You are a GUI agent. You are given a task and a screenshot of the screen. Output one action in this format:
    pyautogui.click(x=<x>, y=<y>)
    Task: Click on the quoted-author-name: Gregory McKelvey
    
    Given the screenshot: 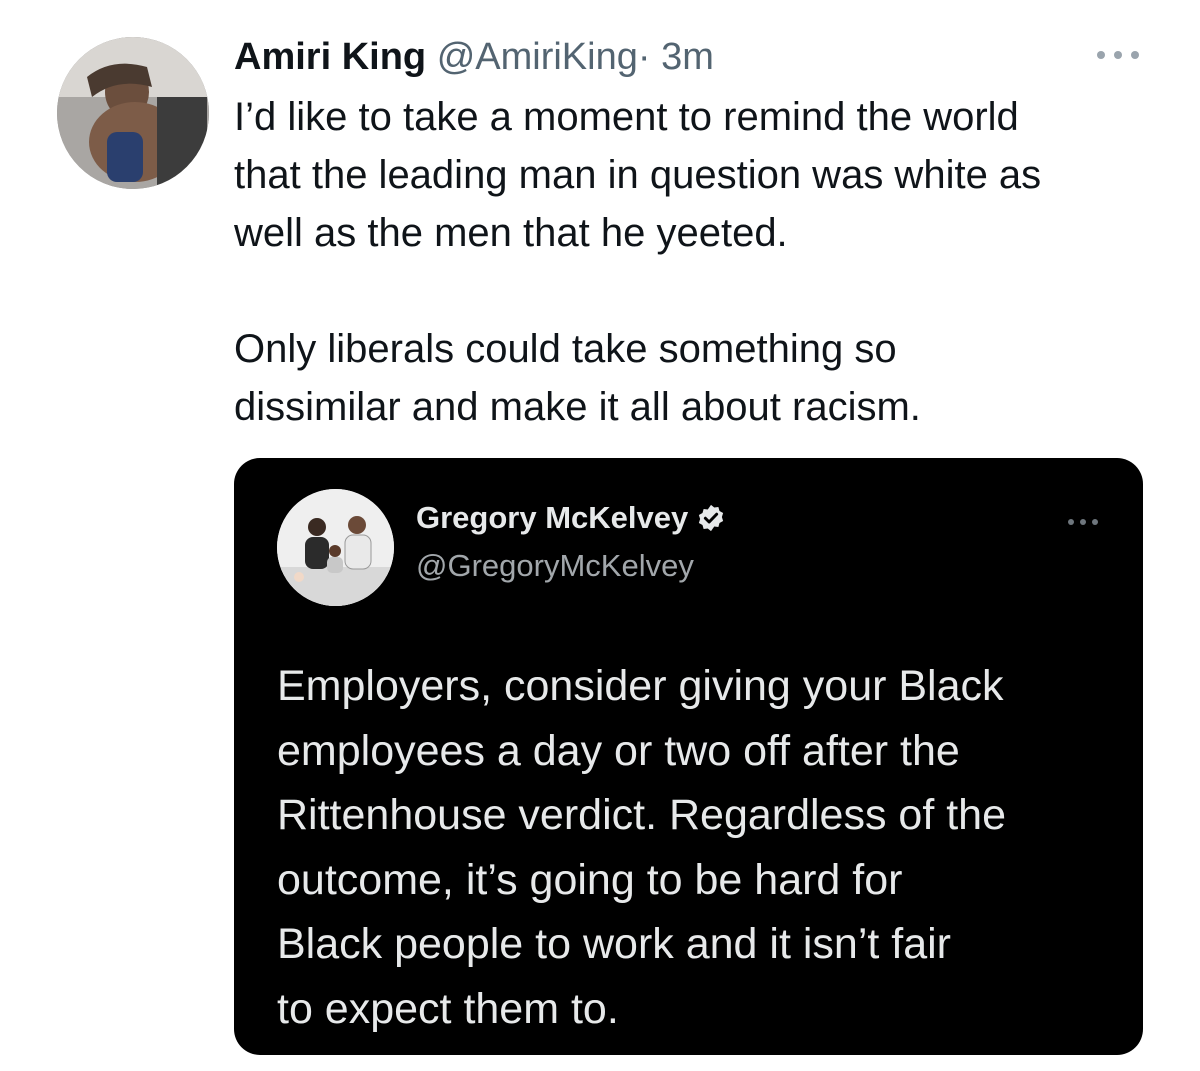 What is the action you would take?
    pyautogui.click(x=552, y=518)
    